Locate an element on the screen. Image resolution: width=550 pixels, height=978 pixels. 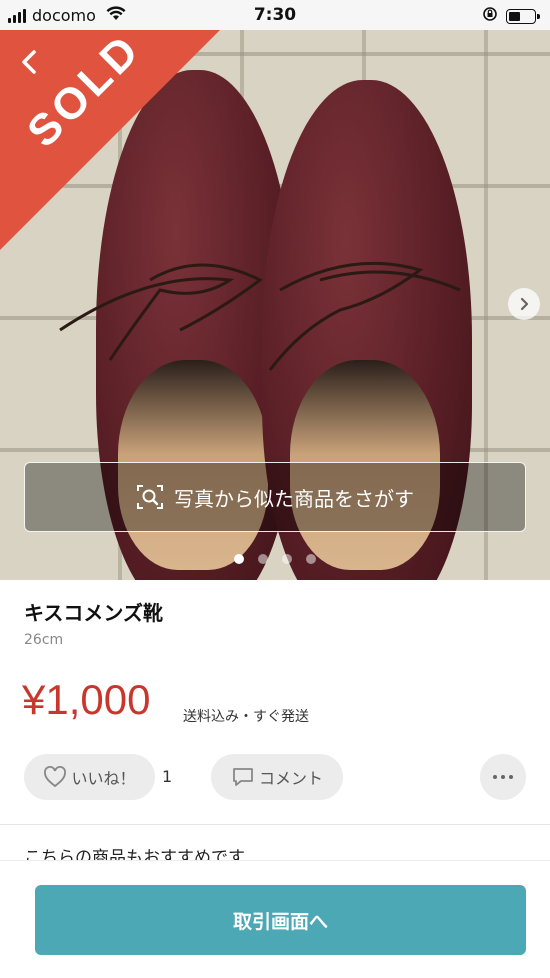
chevron-left-icon is located at coordinates (29, 62).